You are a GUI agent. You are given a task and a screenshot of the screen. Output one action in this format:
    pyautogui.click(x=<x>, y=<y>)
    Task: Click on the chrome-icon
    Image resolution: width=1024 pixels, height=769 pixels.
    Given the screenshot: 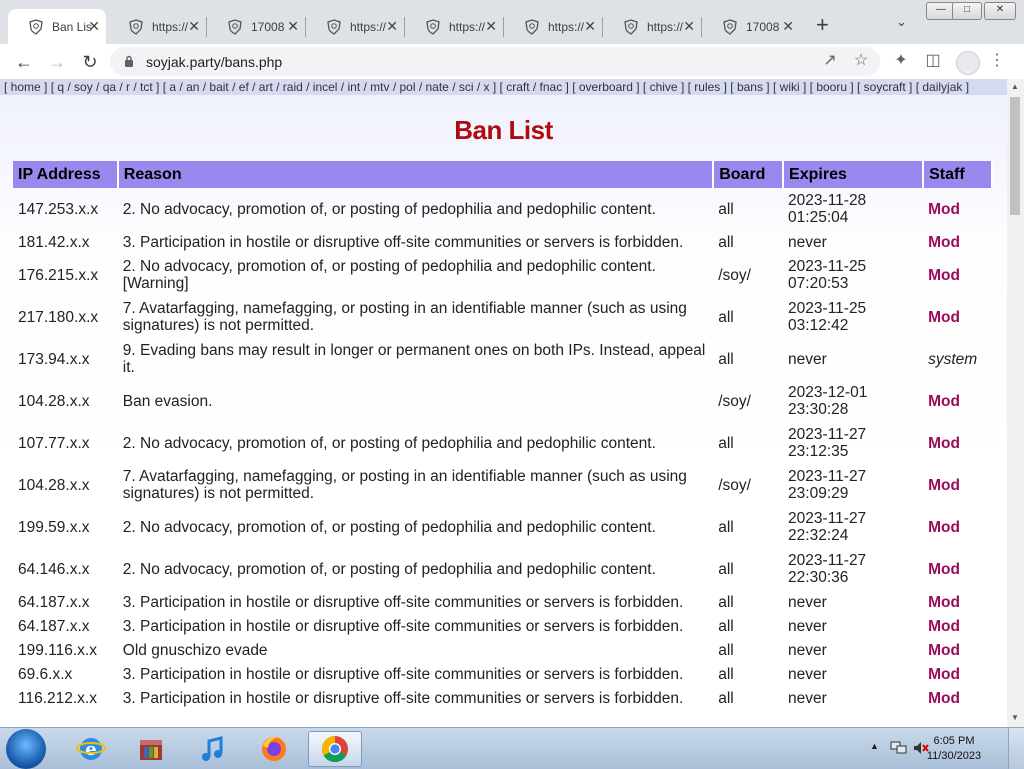 What is the action you would take?
    pyautogui.click(x=335, y=749)
    